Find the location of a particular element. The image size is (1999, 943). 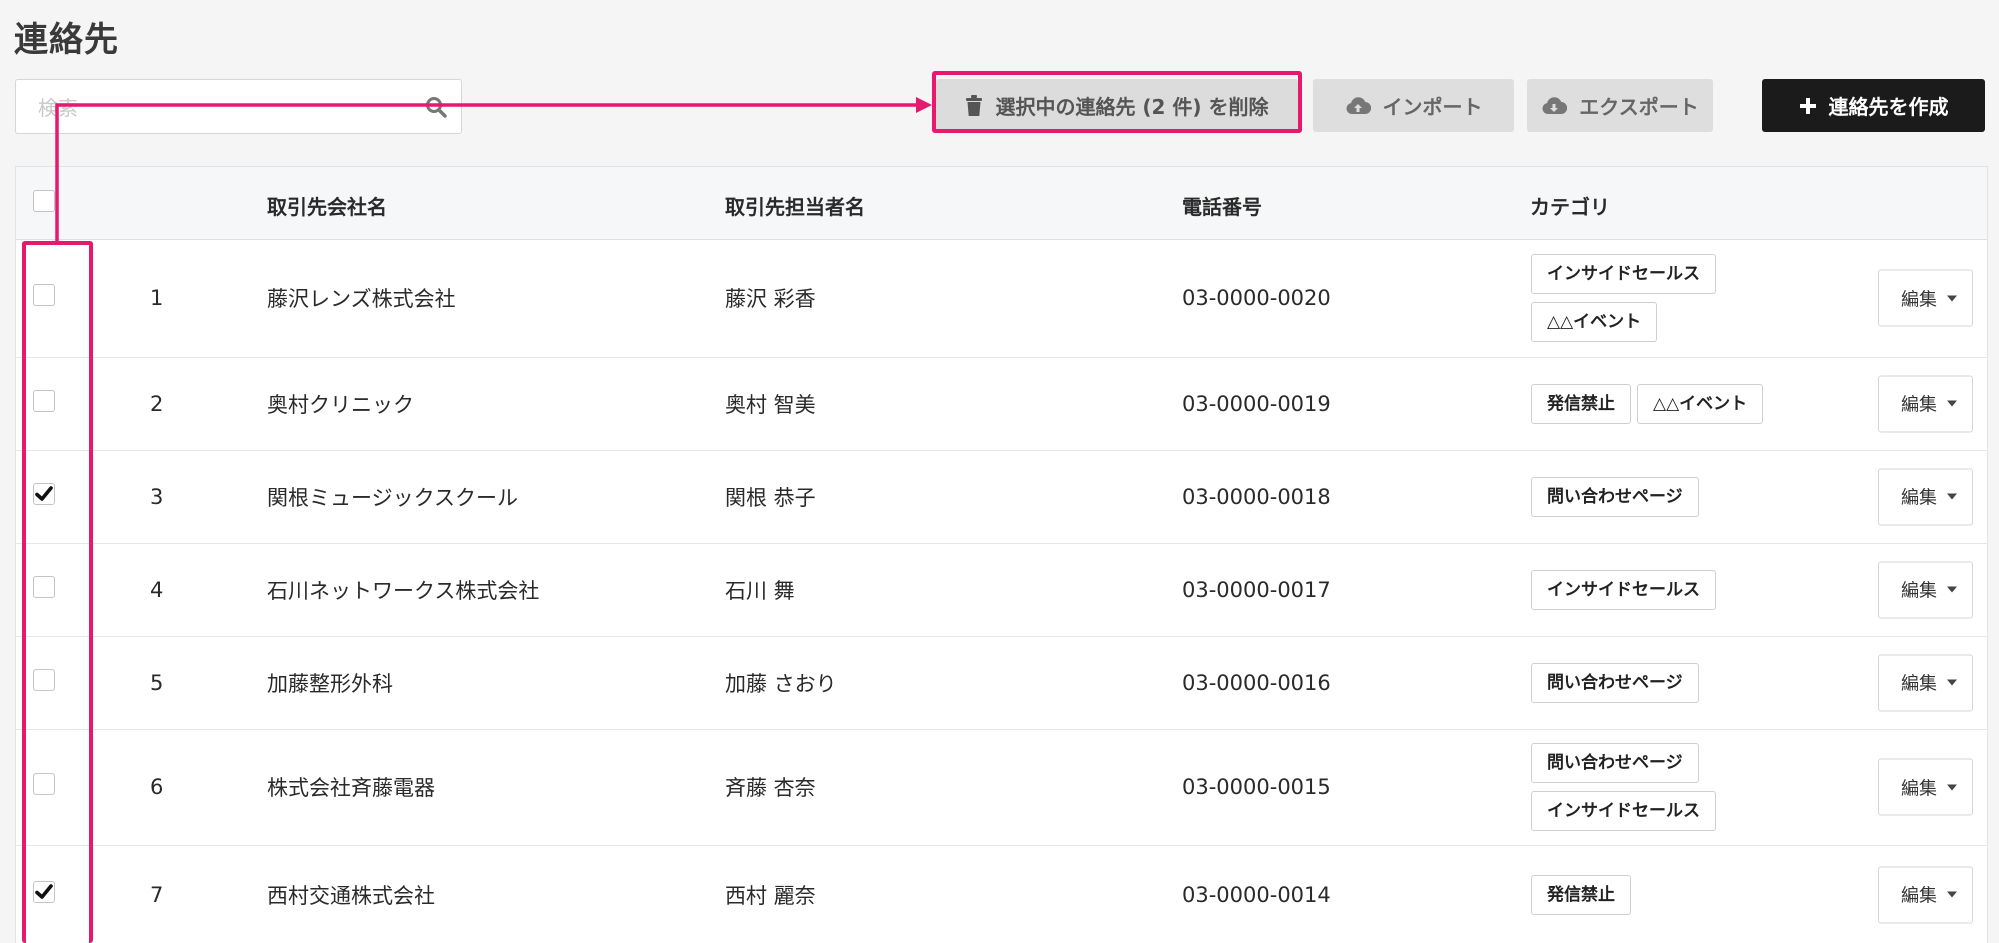

company-name: 奥村クリニック is located at coordinates (340, 404).